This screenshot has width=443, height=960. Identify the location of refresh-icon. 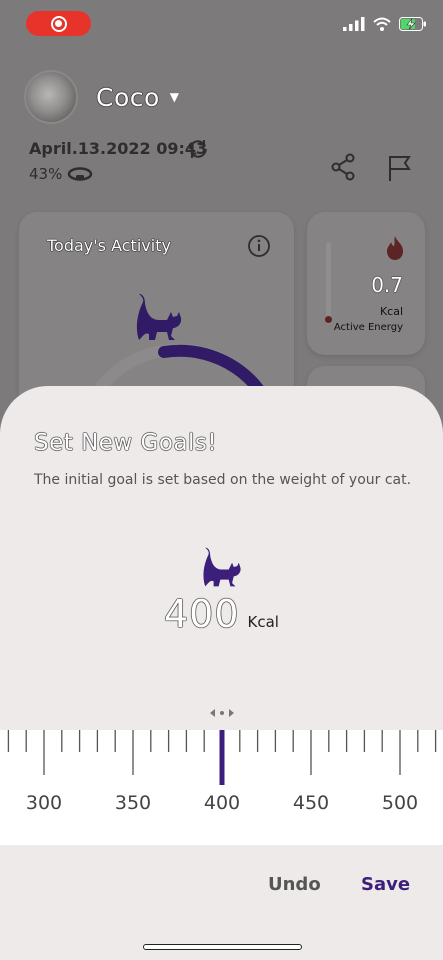
(198, 149).